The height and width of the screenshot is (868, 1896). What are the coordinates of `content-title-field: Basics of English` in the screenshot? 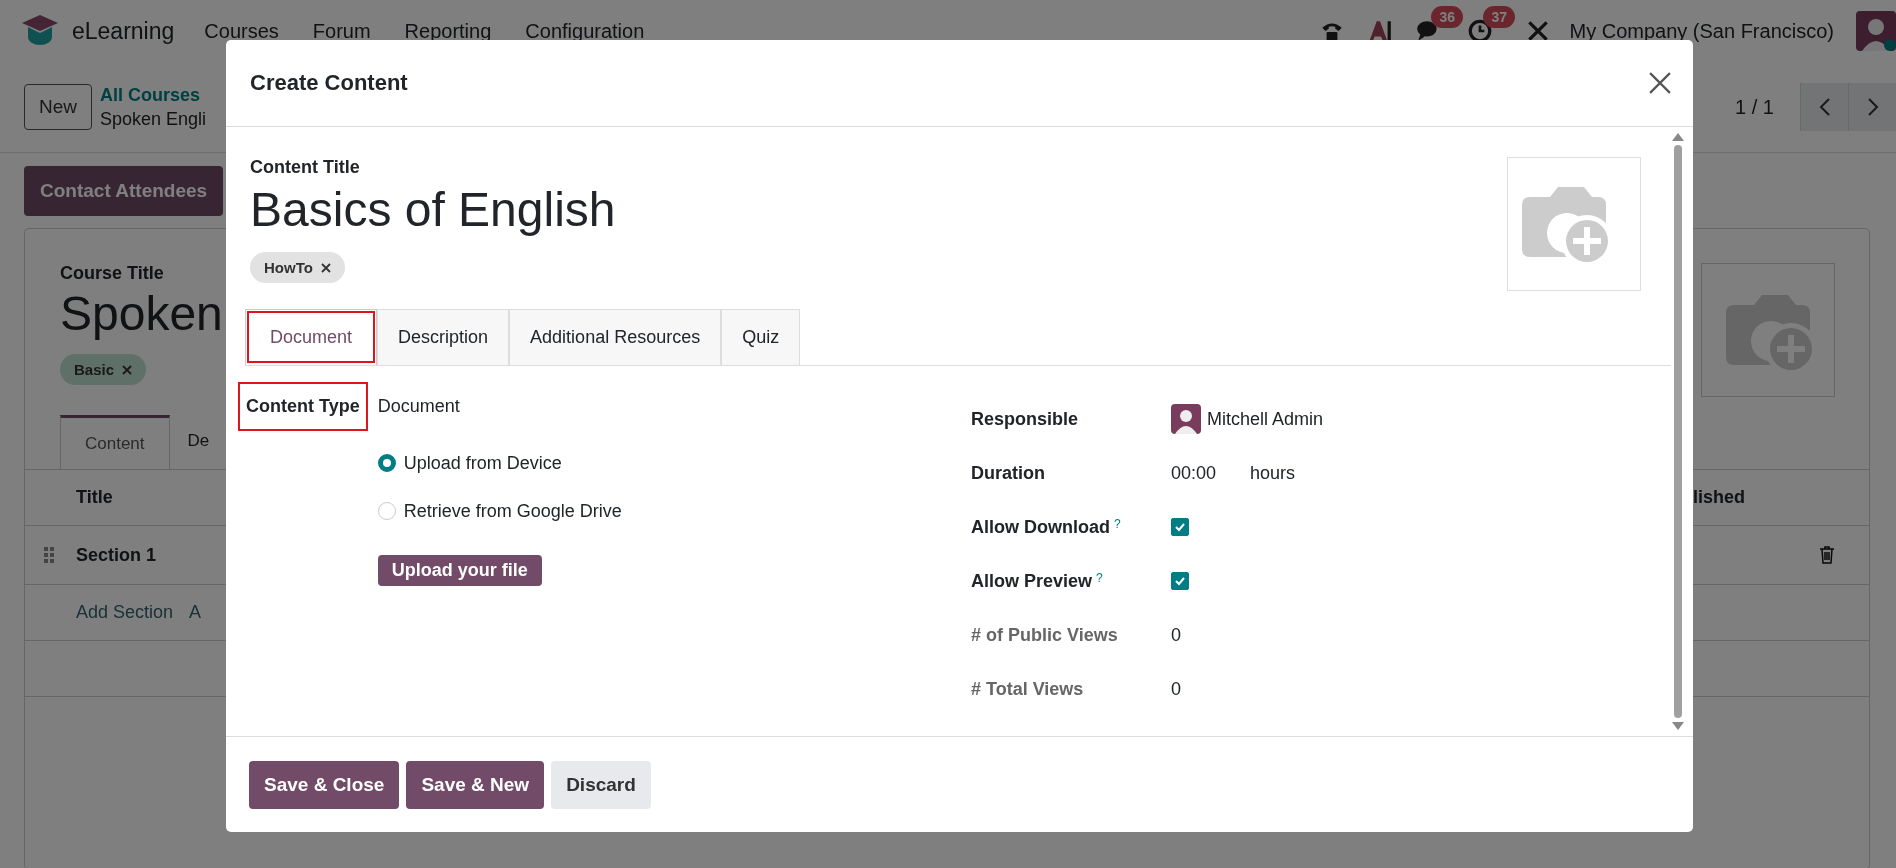 It's located at (433, 210).